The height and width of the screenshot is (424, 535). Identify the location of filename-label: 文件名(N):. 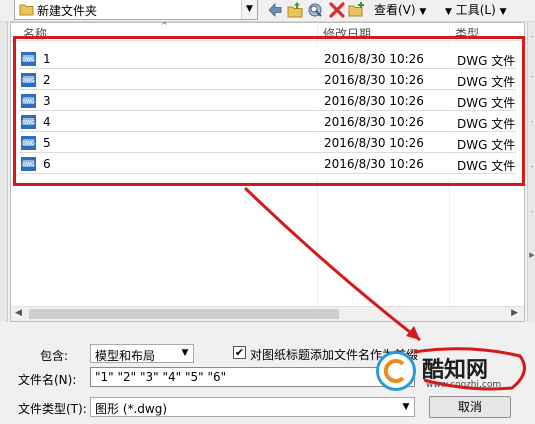
(47, 380).